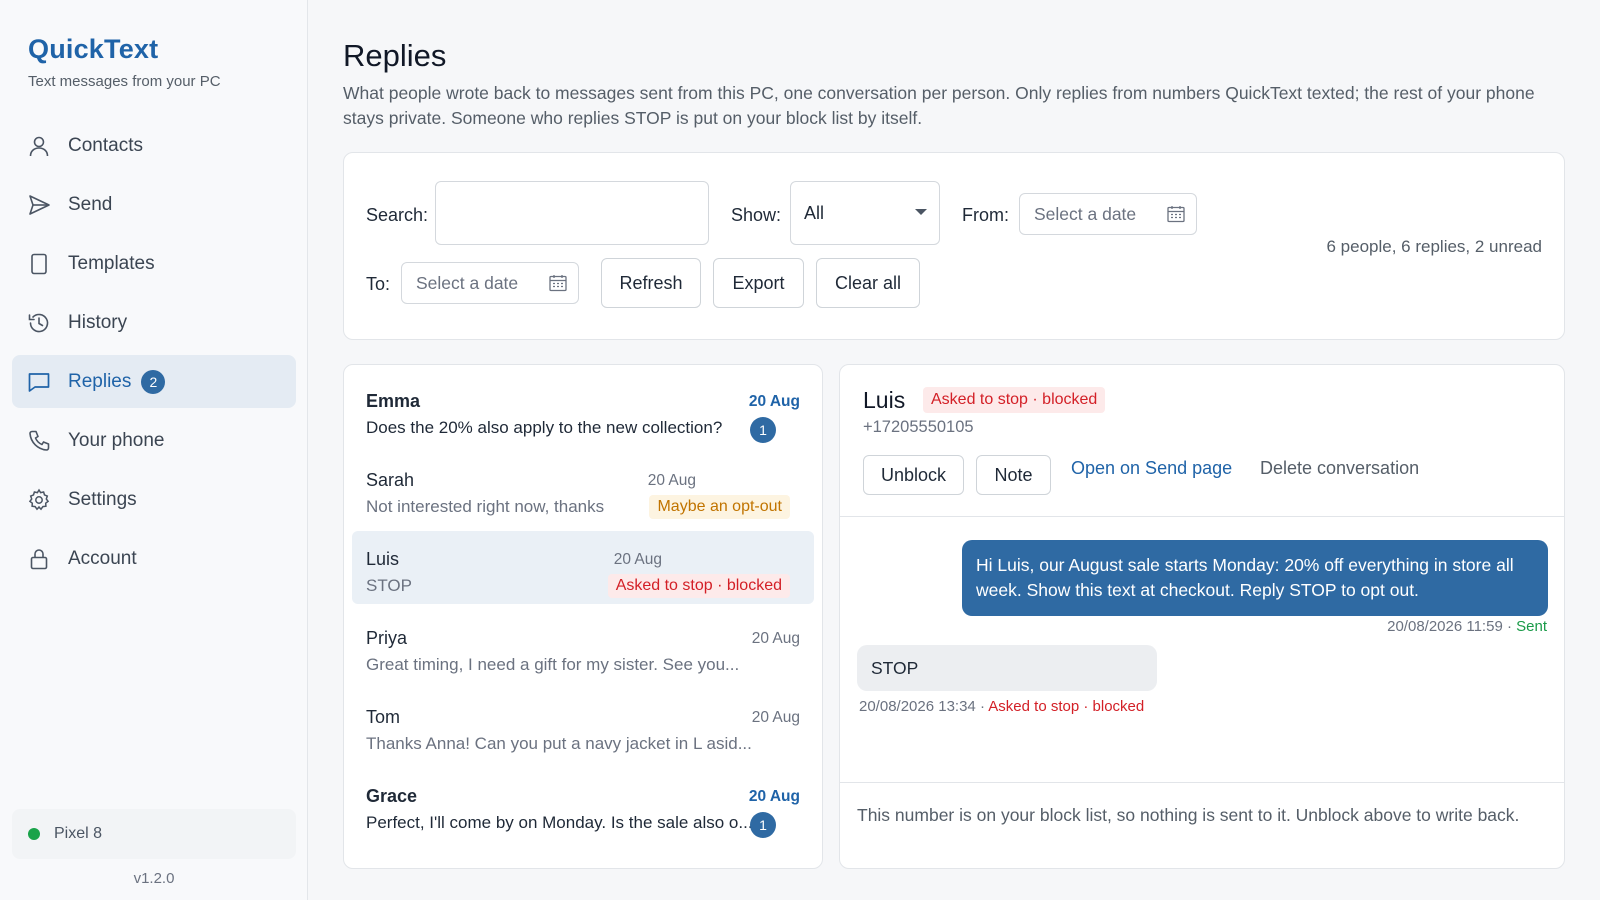  Describe the element at coordinates (111, 263) in the screenshot. I see `sidebar-item-label: Templates` at that location.